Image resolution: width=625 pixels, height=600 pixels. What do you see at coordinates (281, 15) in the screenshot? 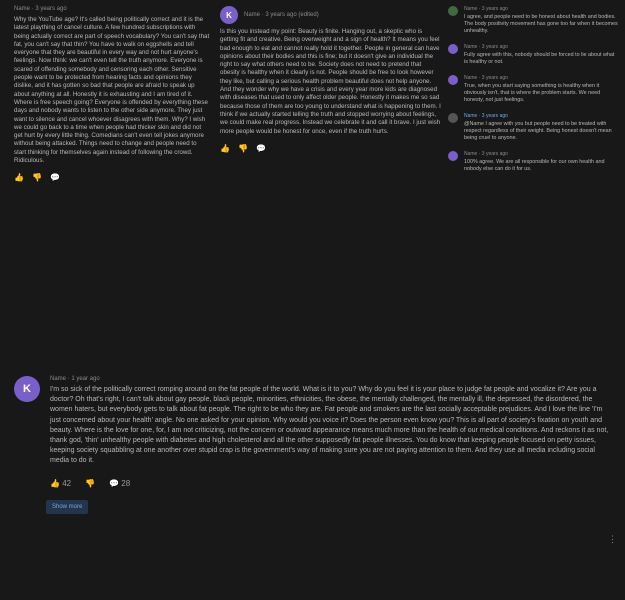
I see `comment-meta: Name · 3 years ago (edited)` at bounding box center [281, 15].